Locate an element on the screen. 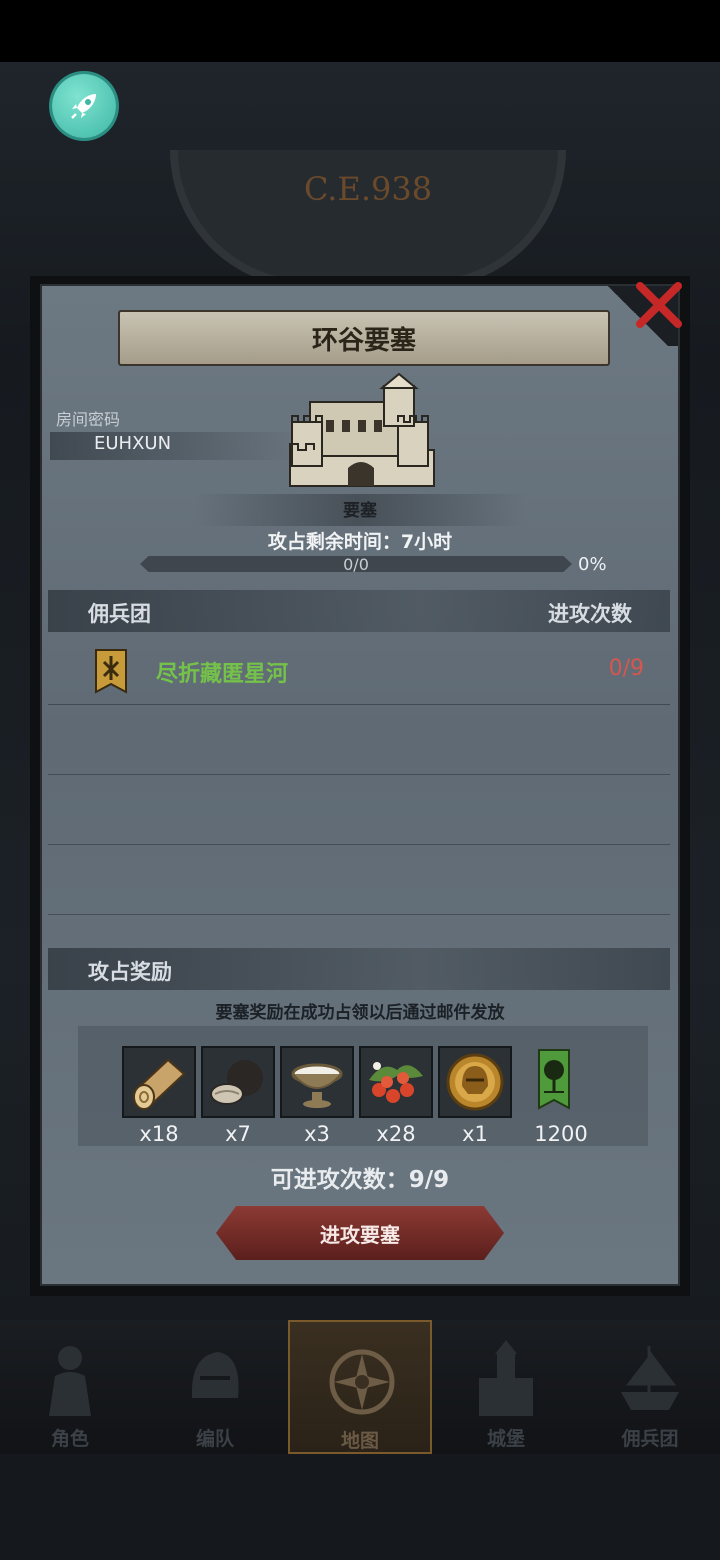 This screenshot has height=1560, width=720. nav-tab-mercenary: 佣兵团 is located at coordinates (650, 1387).